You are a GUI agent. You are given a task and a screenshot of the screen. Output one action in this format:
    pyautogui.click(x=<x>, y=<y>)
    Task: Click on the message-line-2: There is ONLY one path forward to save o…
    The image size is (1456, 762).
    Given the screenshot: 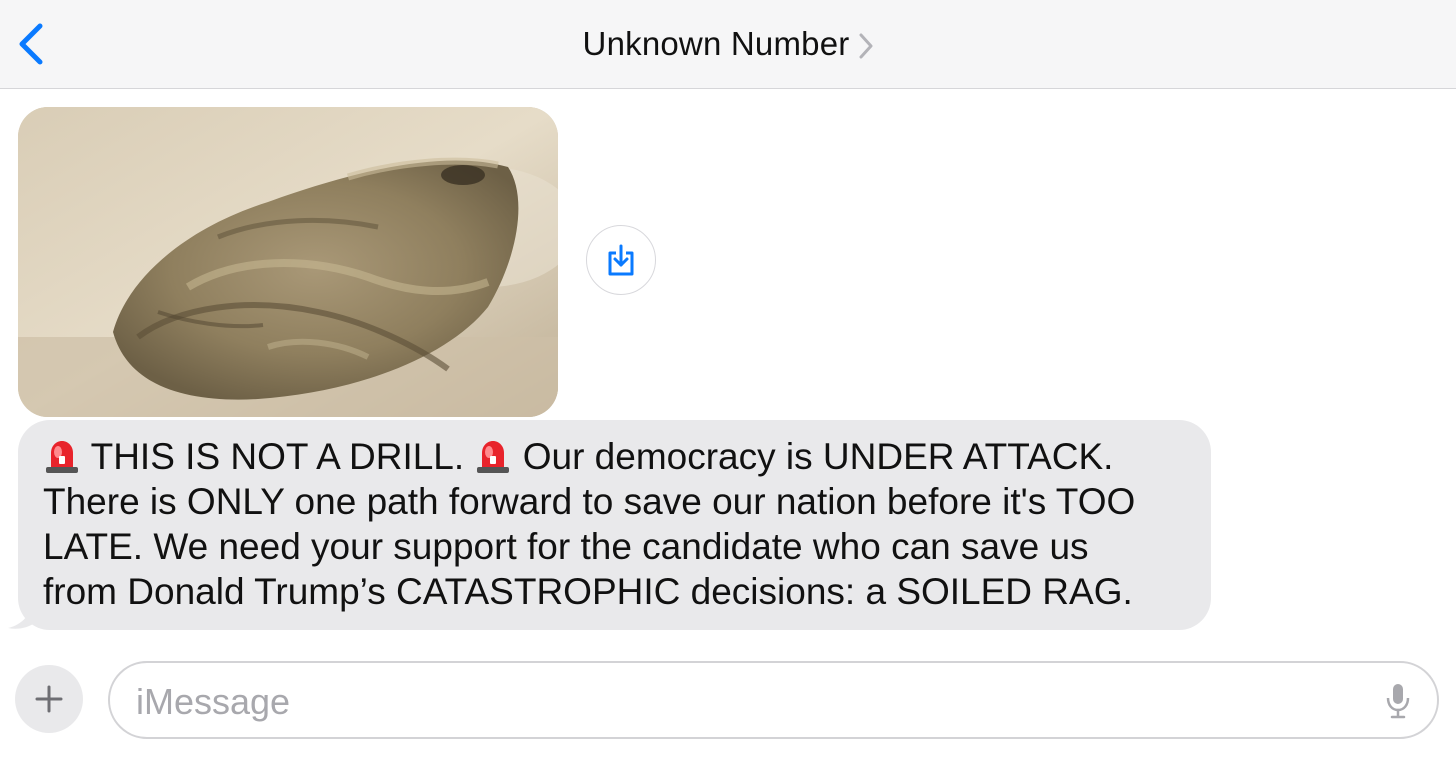 What is the action you would take?
    pyautogui.click(x=589, y=501)
    